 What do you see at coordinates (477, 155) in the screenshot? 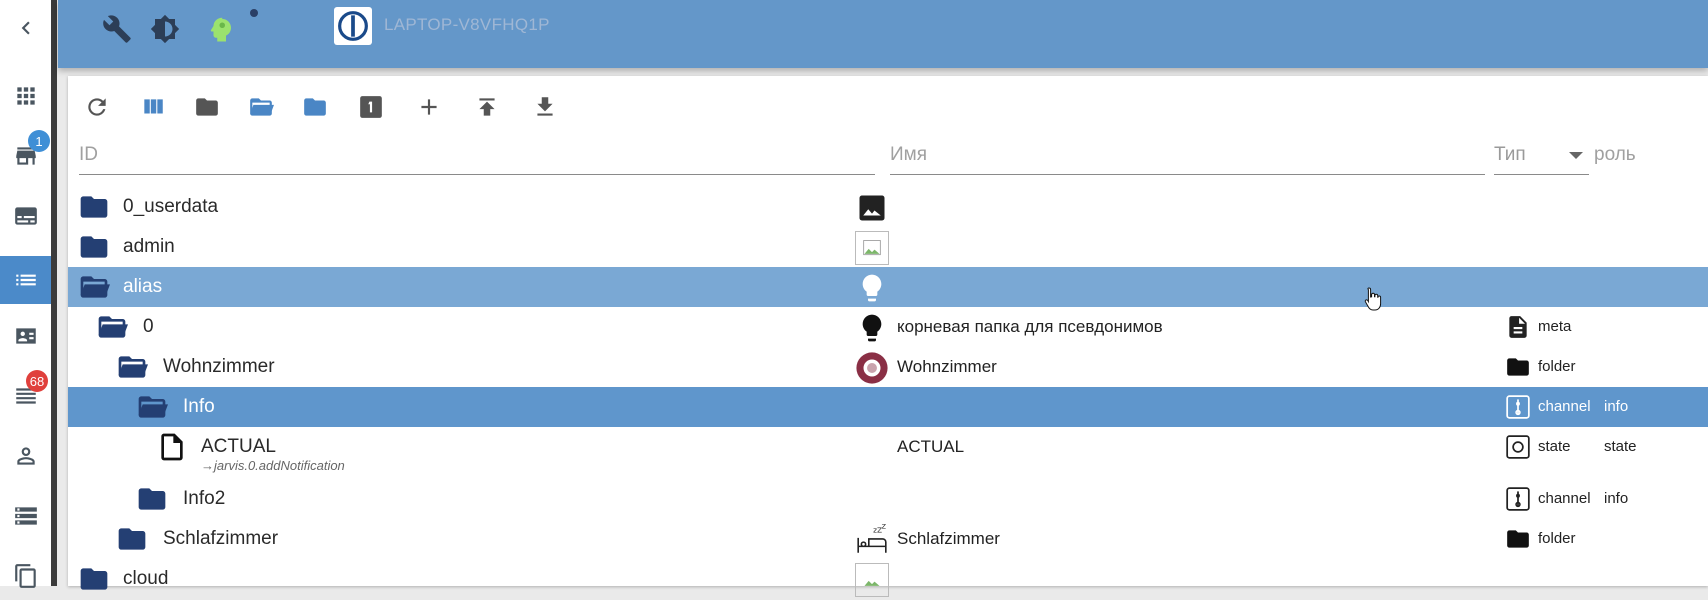
I see `id-filter-input` at bounding box center [477, 155].